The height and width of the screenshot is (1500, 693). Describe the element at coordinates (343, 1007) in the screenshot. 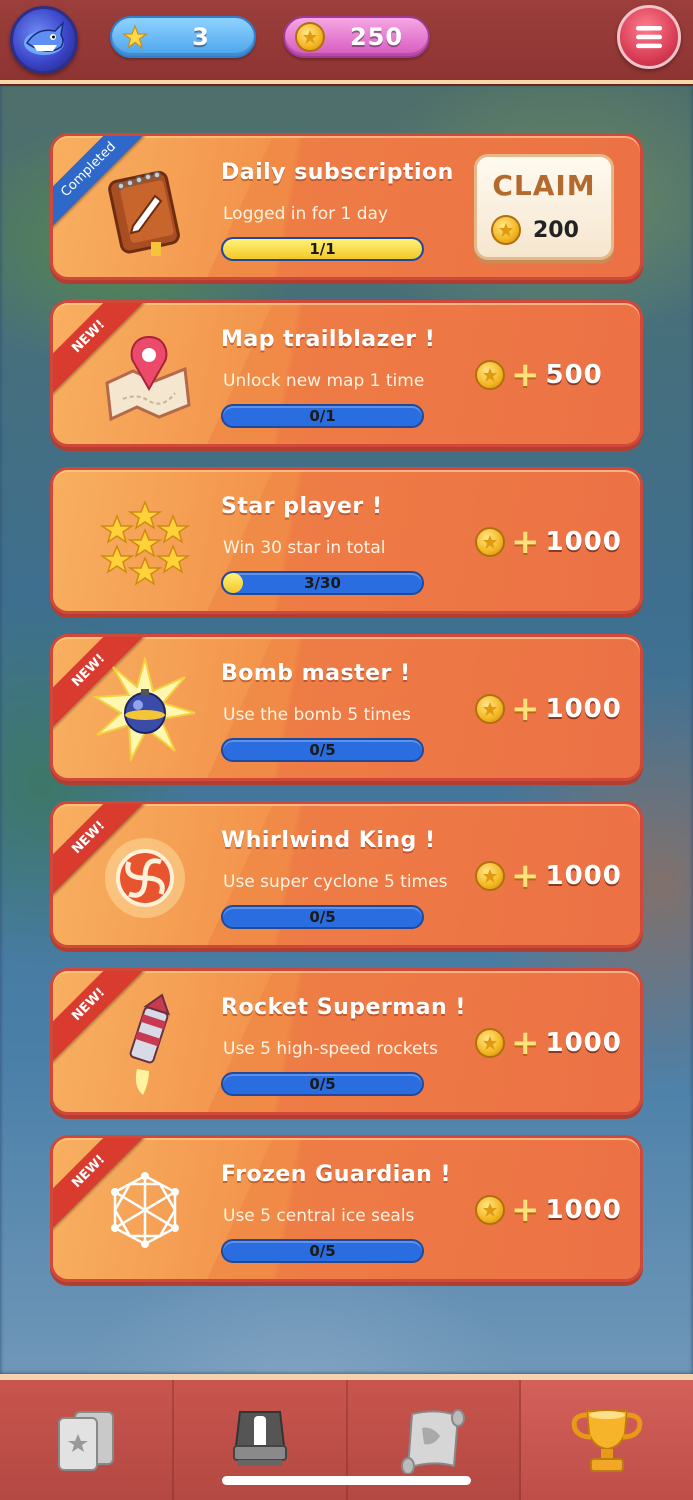

I see `task-title: Rocket Superman !` at that location.